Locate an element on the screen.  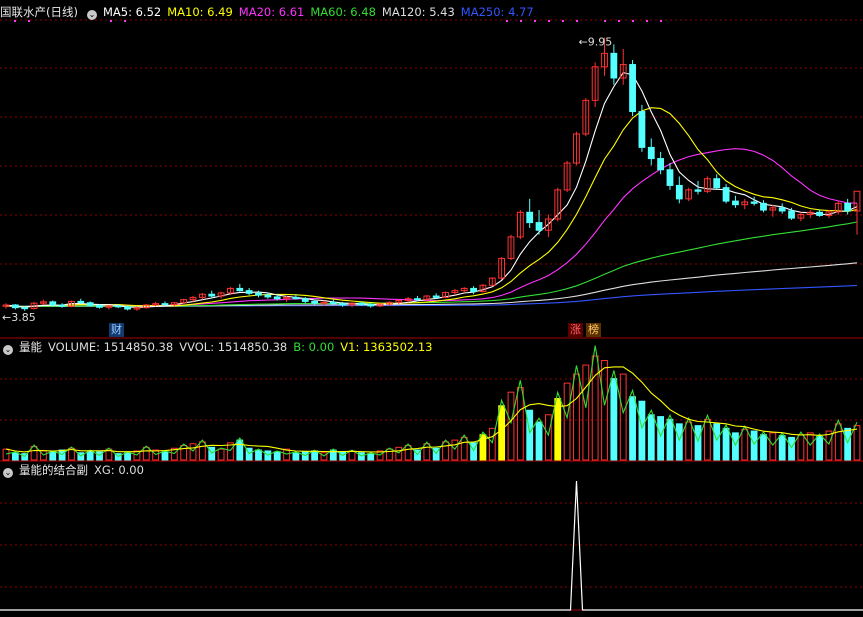
xg-panel-title: 量能的结合副 is located at coordinates (53, 470).